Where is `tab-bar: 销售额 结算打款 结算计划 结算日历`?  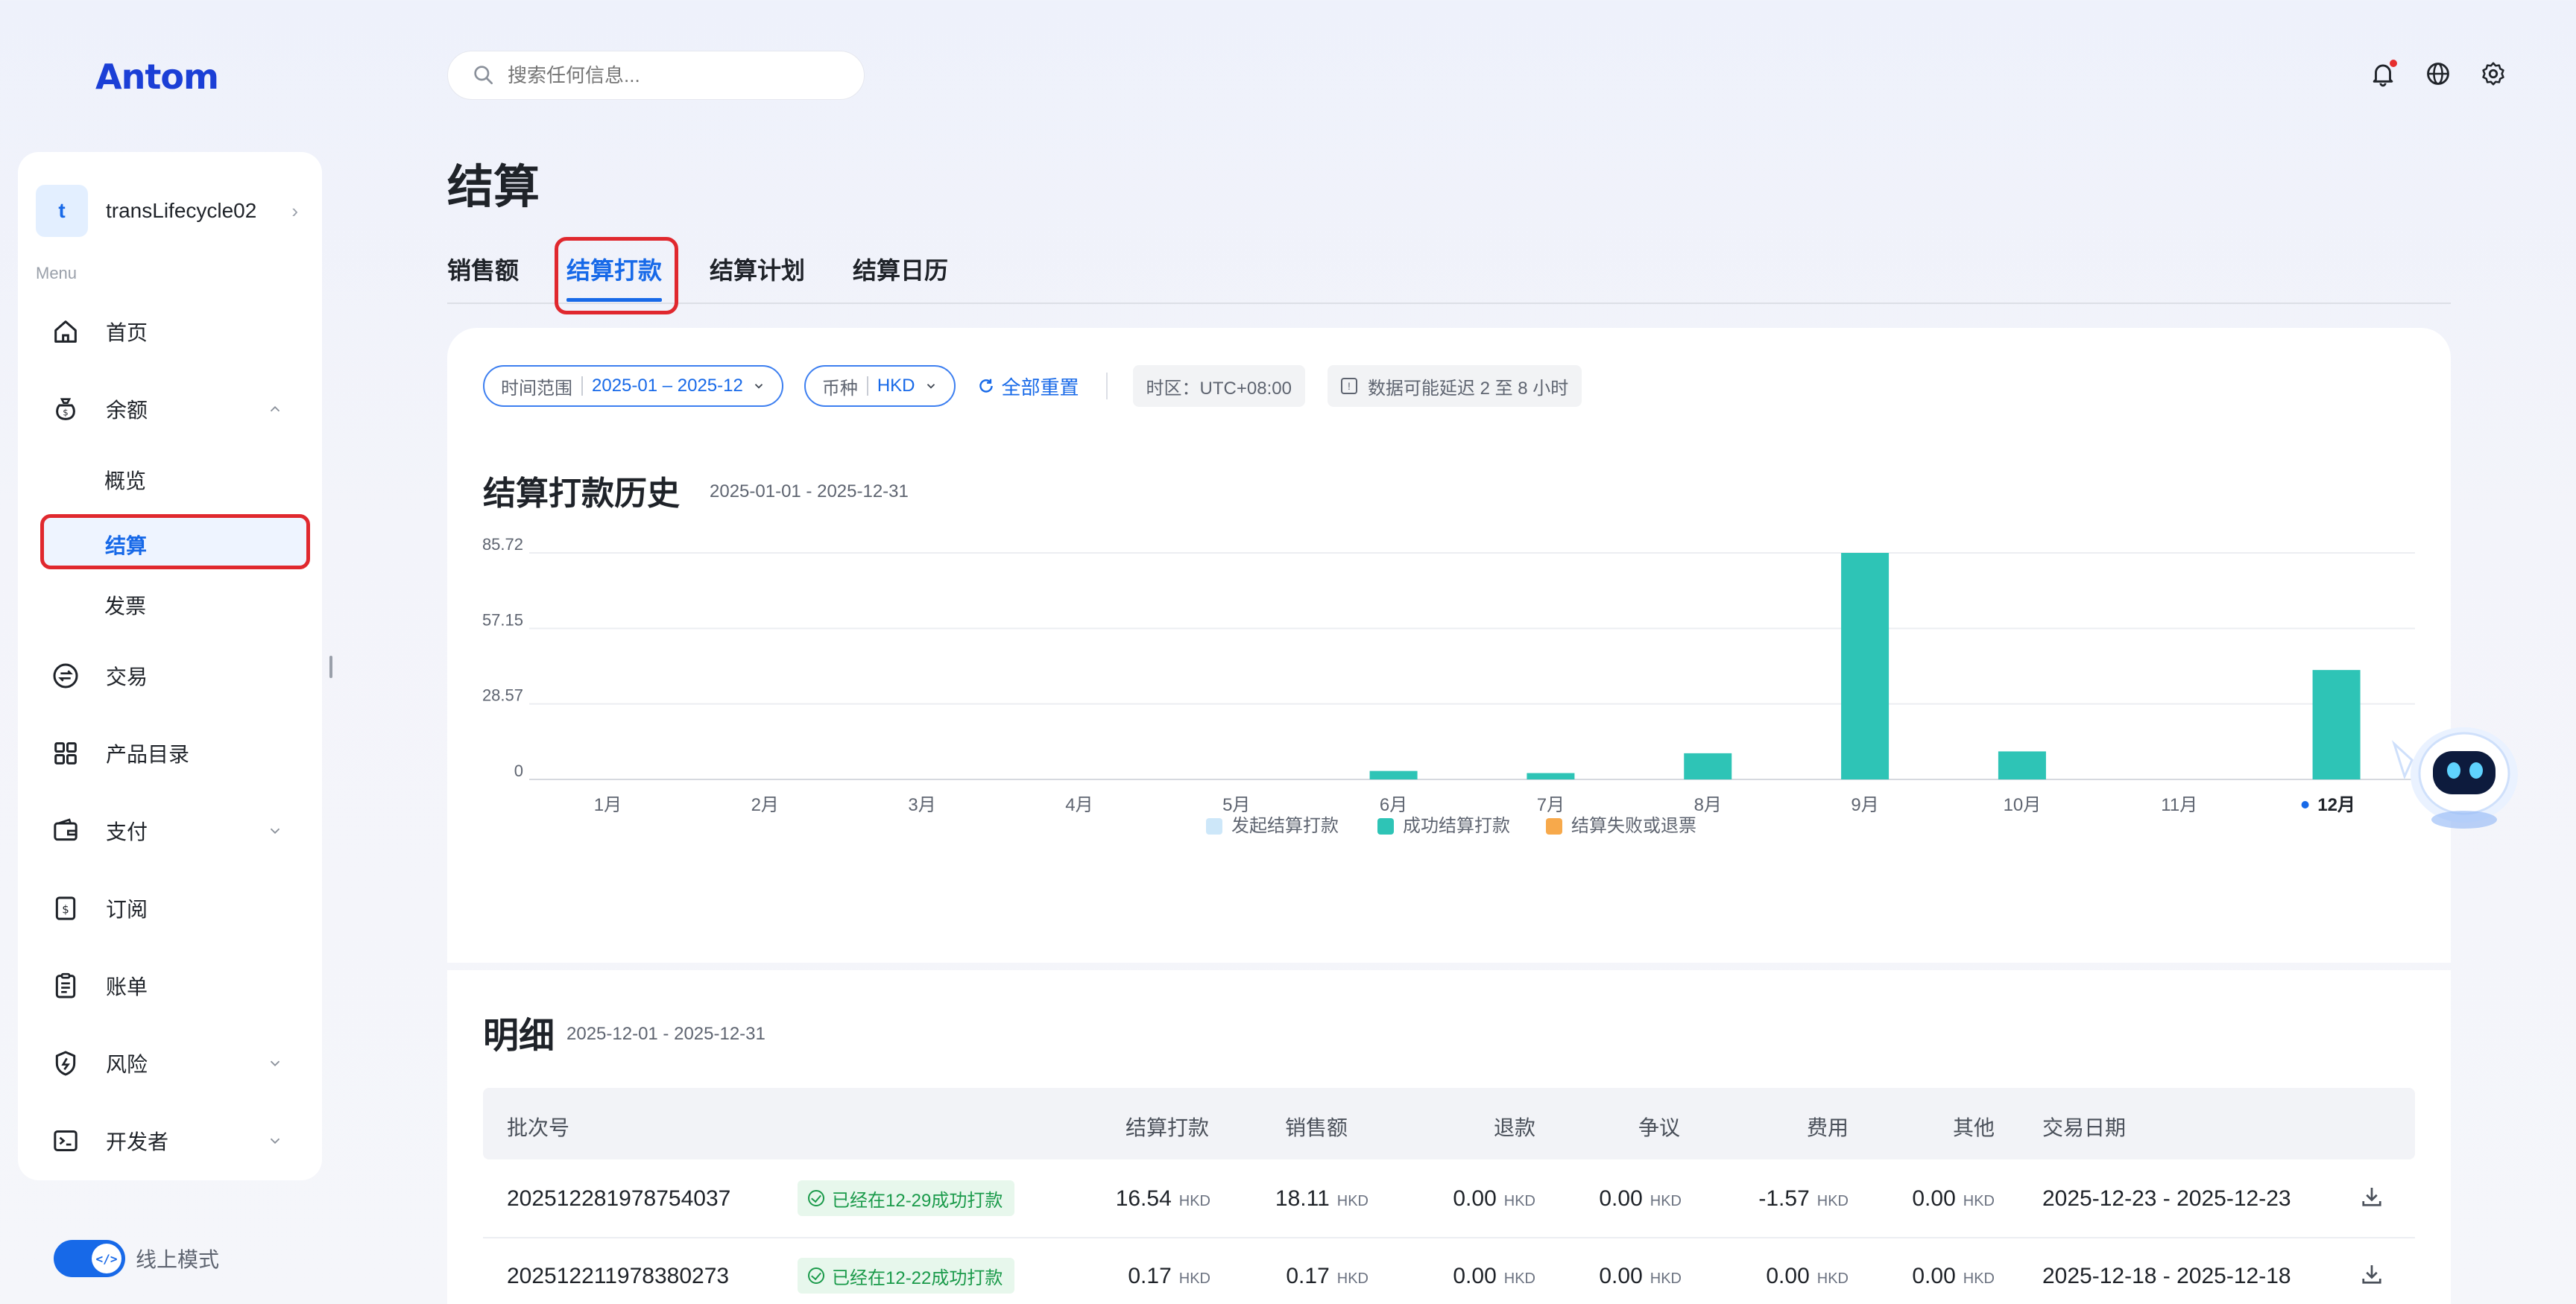
tab-bar: 销售额 结算打款 结算计划 结算日历 is located at coordinates (1449, 270).